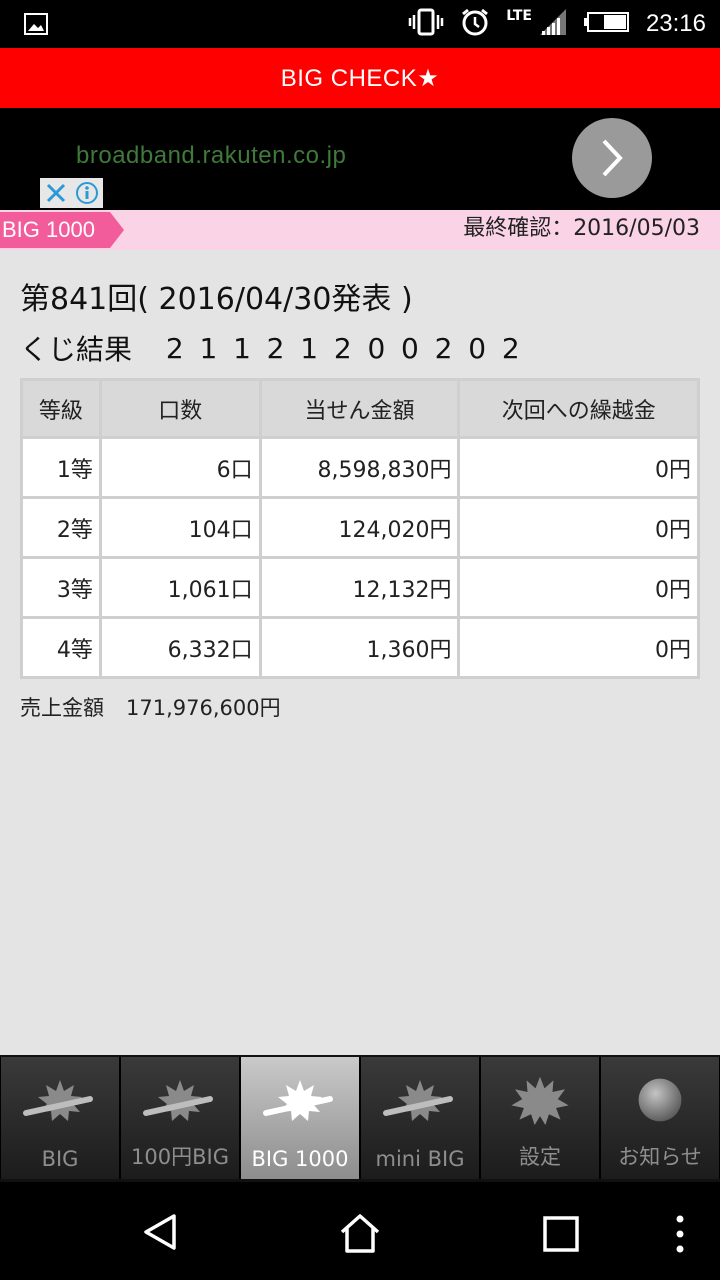 Image resolution: width=720 pixels, height=1280 pixels. Describe the element at coordinates (426, 24) in the screenshot. I see `vibrate-icon` at that location.